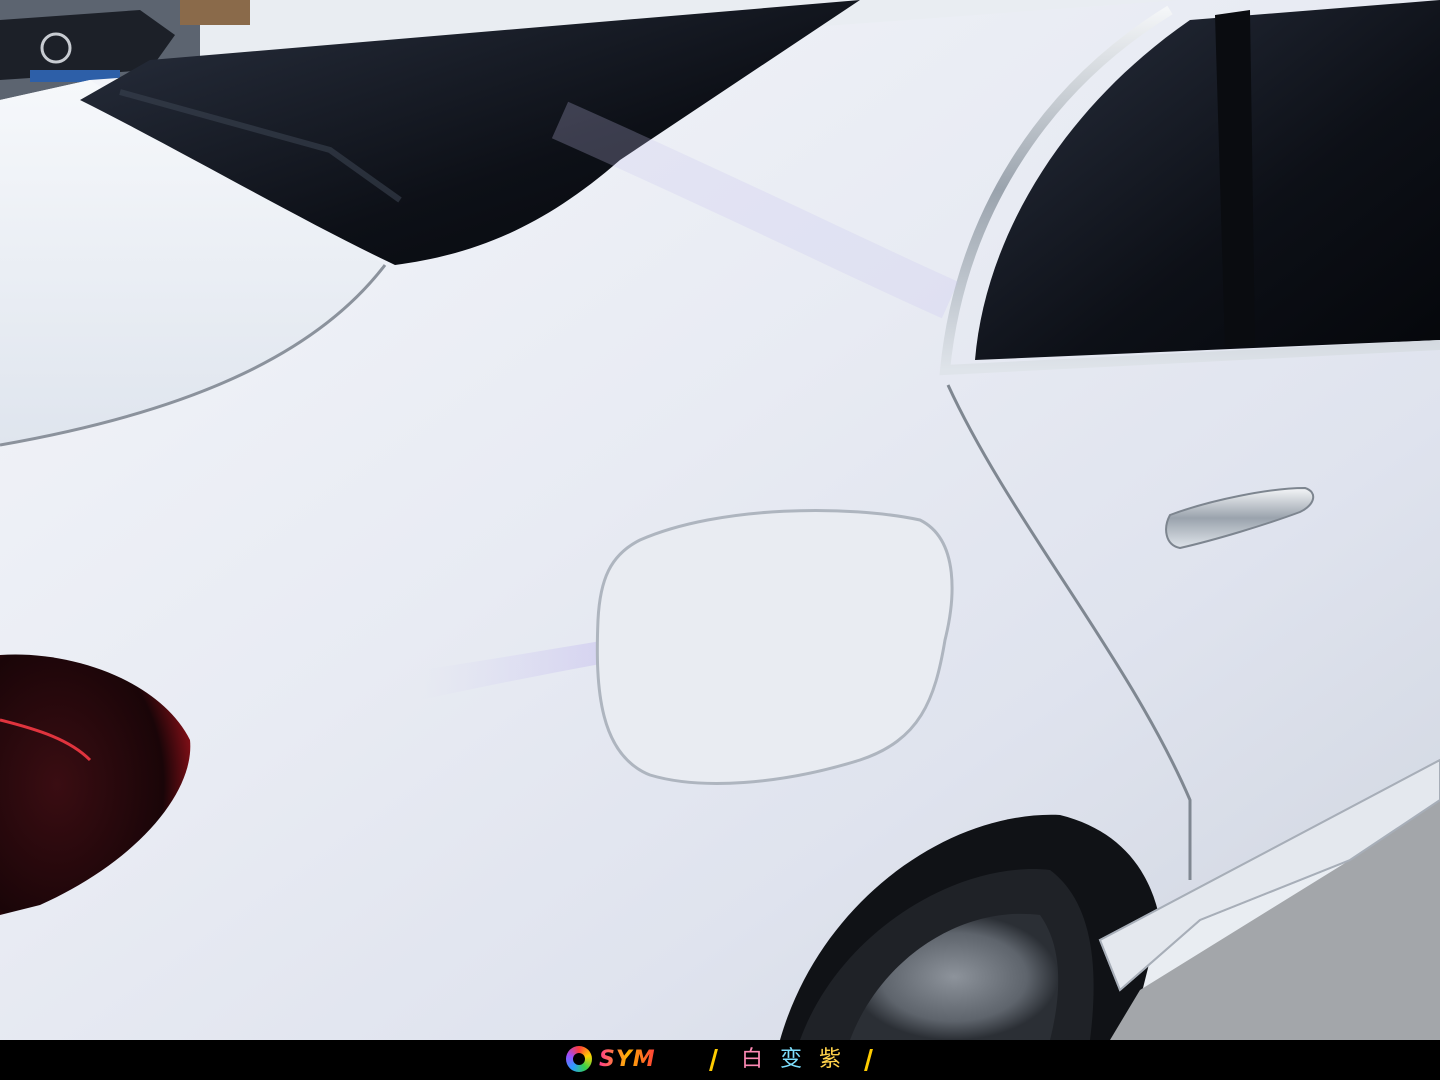 The height and width of the screenshot is (1080, 1440). What do you see at coordinates (579, 1059) in the screenshot?
I see `sym-logo-icon` at bounding box center [579, 1059].